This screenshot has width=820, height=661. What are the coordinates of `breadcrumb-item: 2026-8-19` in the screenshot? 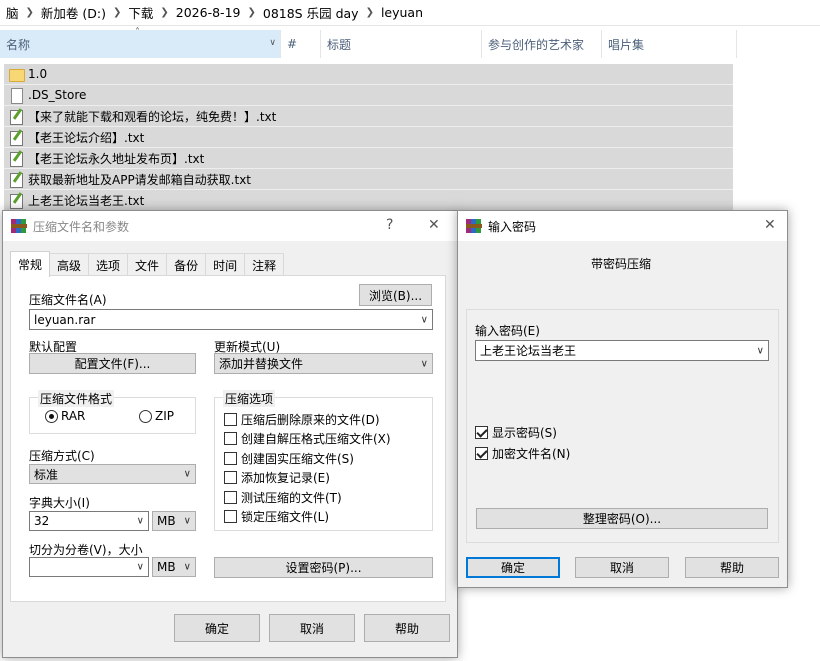 It's located at (208, 12).